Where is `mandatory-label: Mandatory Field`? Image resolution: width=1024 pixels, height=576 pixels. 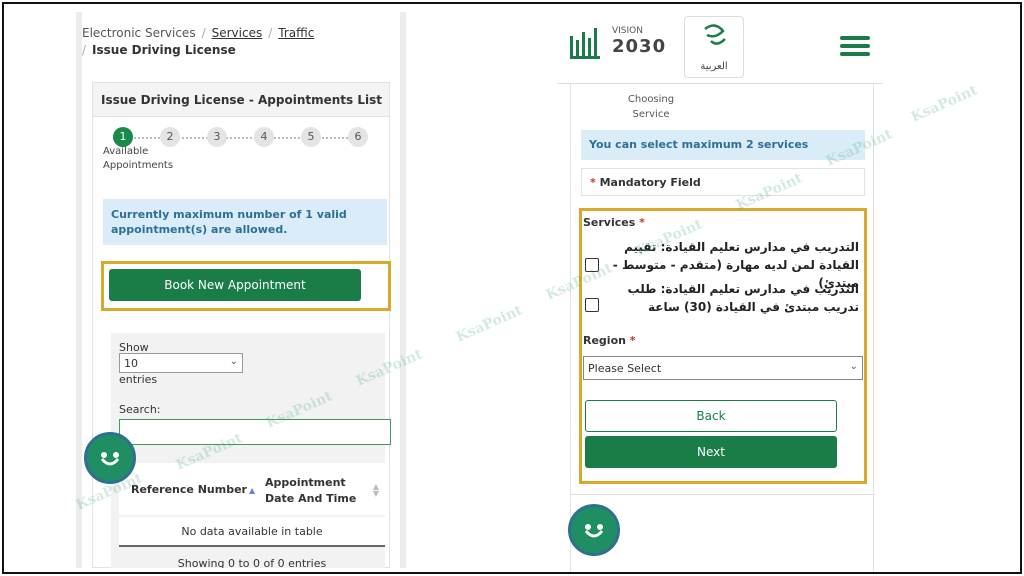 mandatory-label: Mandatory Field is located at coordinates (650, 182).